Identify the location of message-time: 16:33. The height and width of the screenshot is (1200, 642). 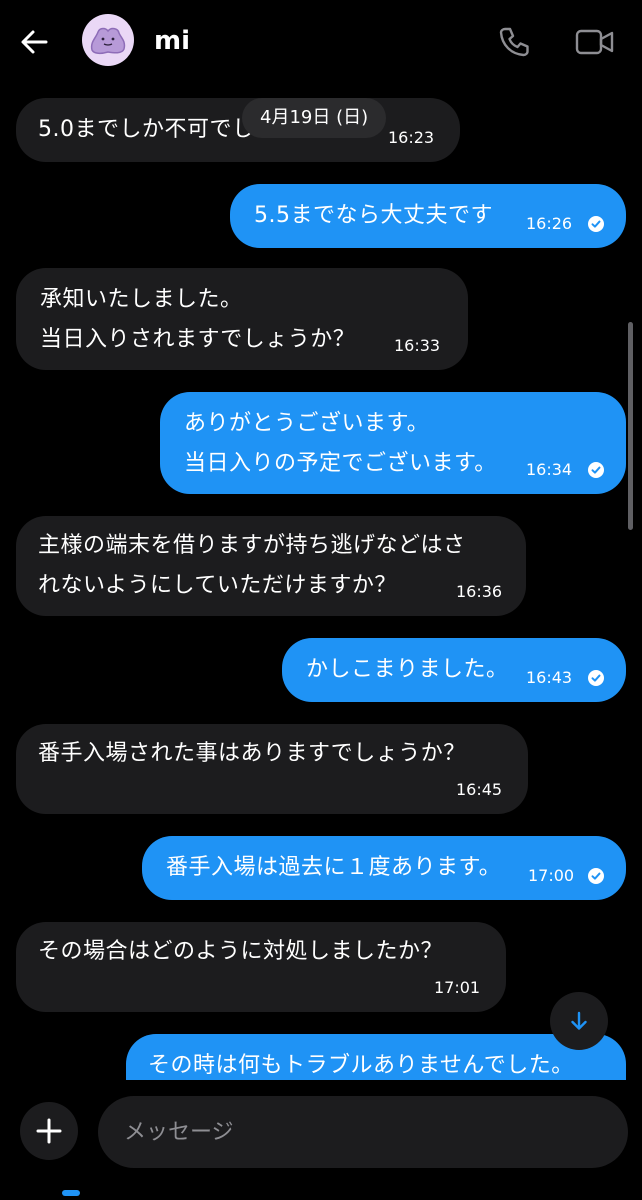
(417, 345).